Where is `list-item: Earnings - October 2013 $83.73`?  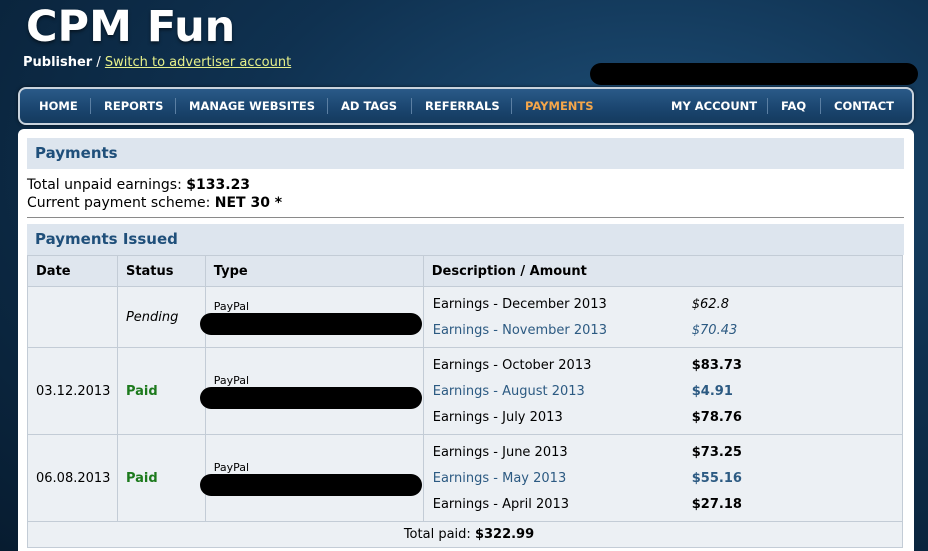 list-item: Earnings - October 2013 $83.73 is located at coordinates (667, 365).